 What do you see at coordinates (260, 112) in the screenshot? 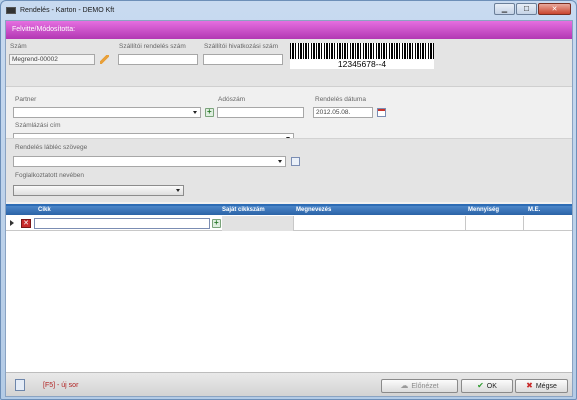
I see `adoszam-field` at bounding box center [260, 112].